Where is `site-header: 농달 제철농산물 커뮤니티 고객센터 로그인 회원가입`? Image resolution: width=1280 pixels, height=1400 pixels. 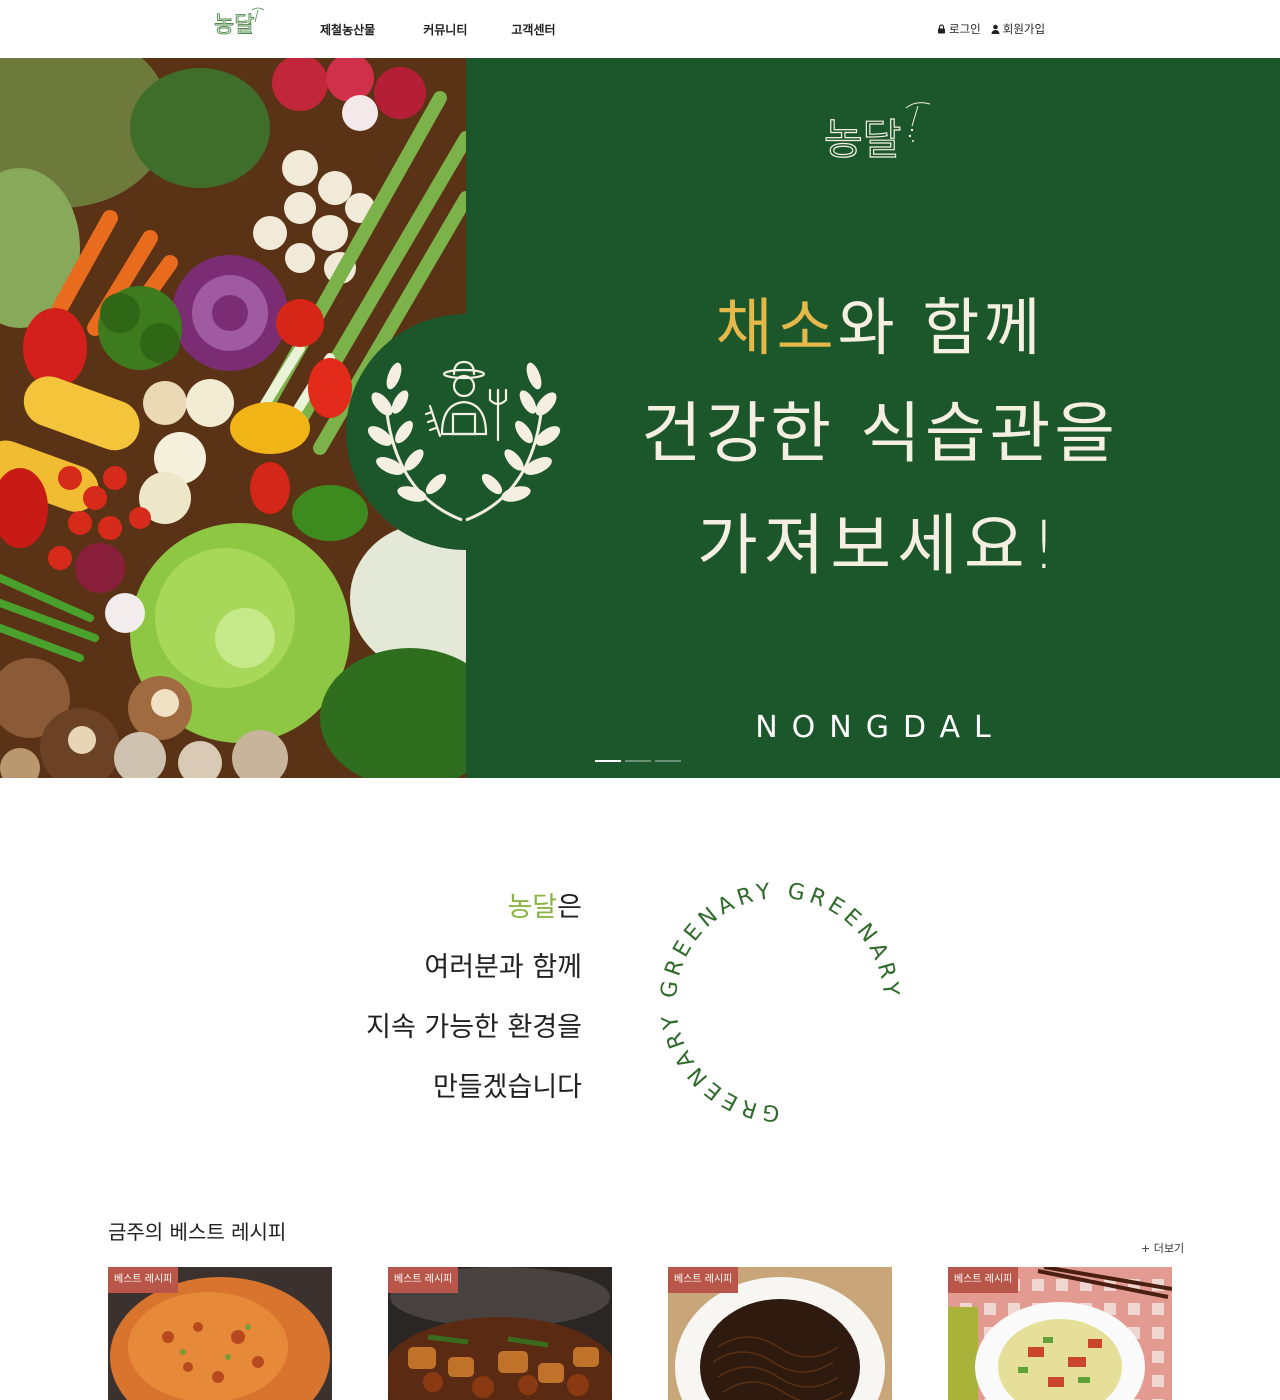 site-header: 농달 제철농산물 커뮤니티 고객센터 로그인 회원가입 is located at coordinates (640, 29).